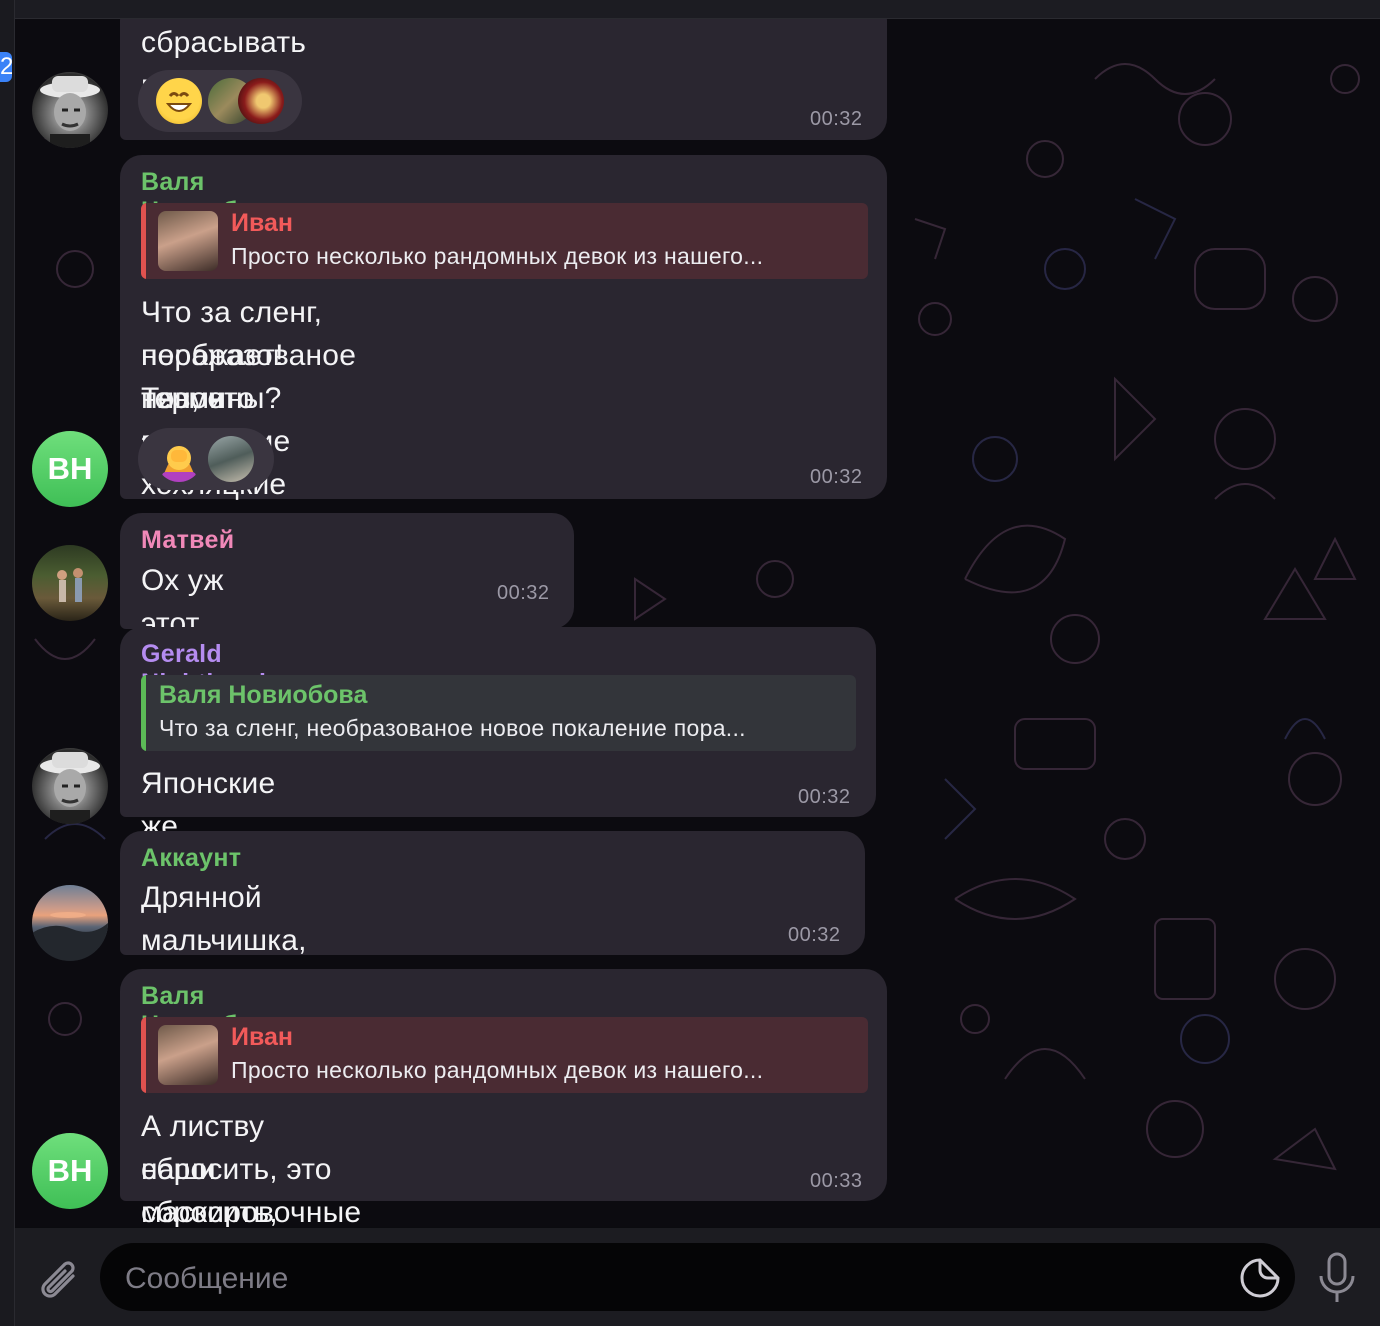 This screenshot has width=1380, height=1326. I want to click on unread-badge: 2, so click(6, 67).